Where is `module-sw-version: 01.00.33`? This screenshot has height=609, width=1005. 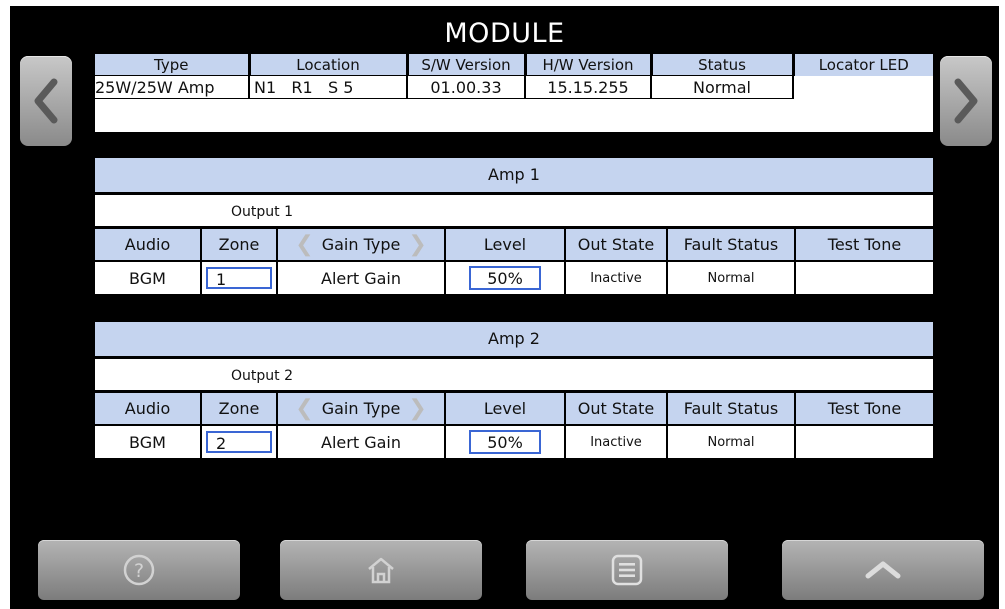
module-sw-version: 01.00.33 is located at coordinates (466, 87).